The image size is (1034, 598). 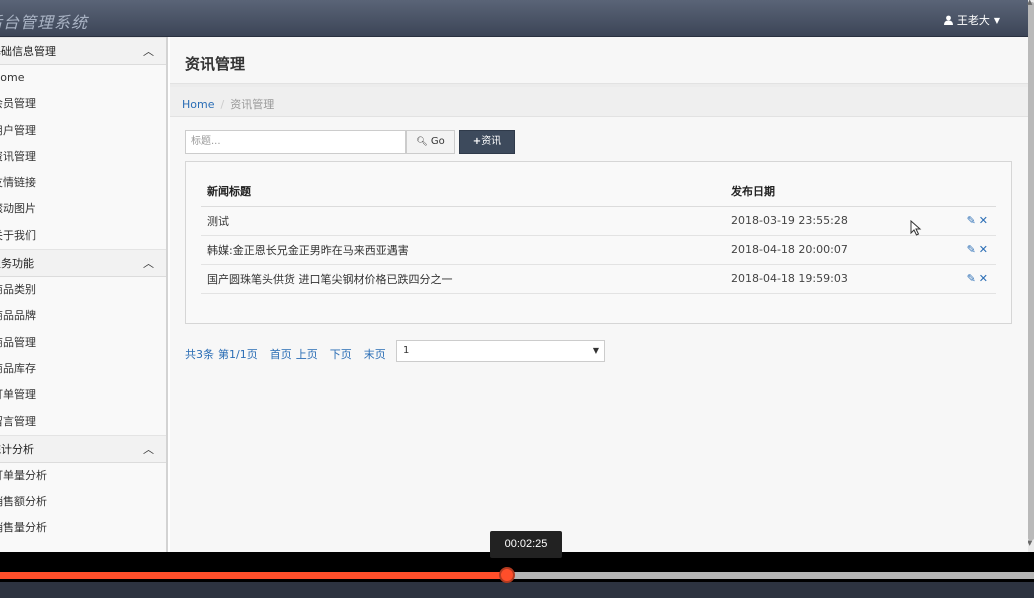 I want to click on sidebar-item-brands: 商品品牌, so click(x=83, y=316).